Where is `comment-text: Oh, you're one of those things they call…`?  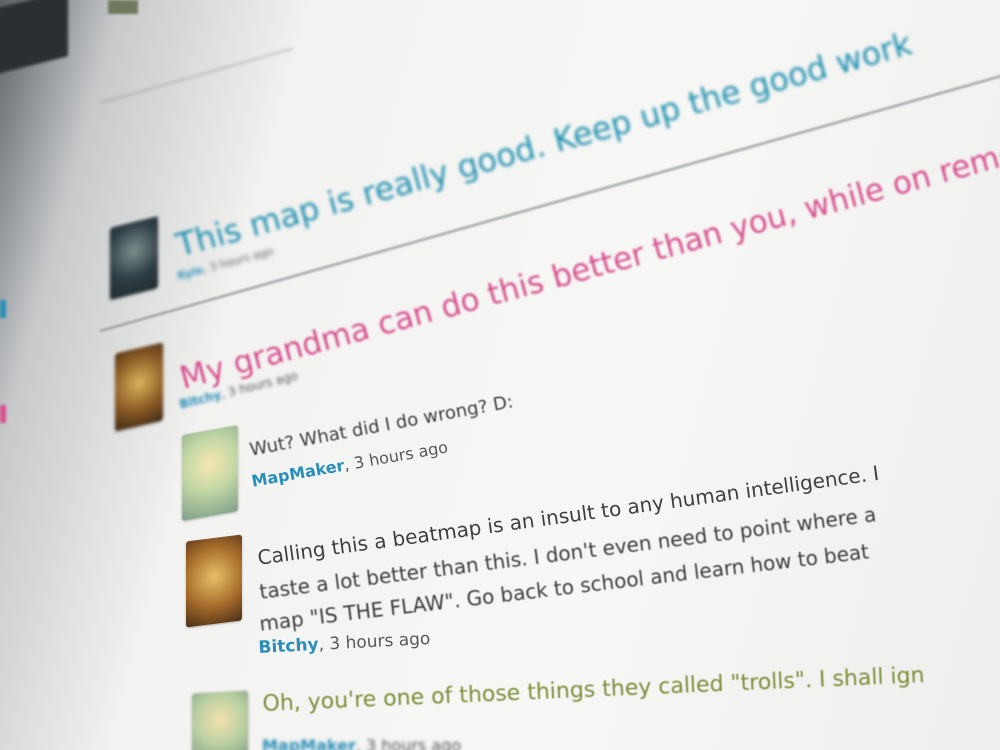
comment-text: Oh, you're one of those things they call… is located at coordinates (594, 690).